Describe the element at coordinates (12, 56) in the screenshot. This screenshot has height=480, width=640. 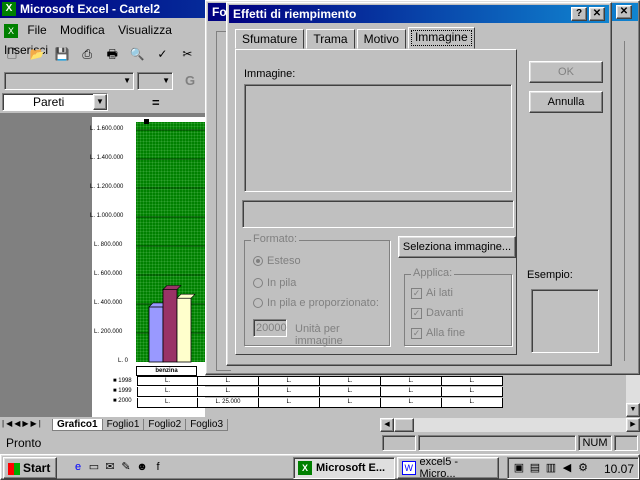
I see `new-icon: 🗋` at that location.